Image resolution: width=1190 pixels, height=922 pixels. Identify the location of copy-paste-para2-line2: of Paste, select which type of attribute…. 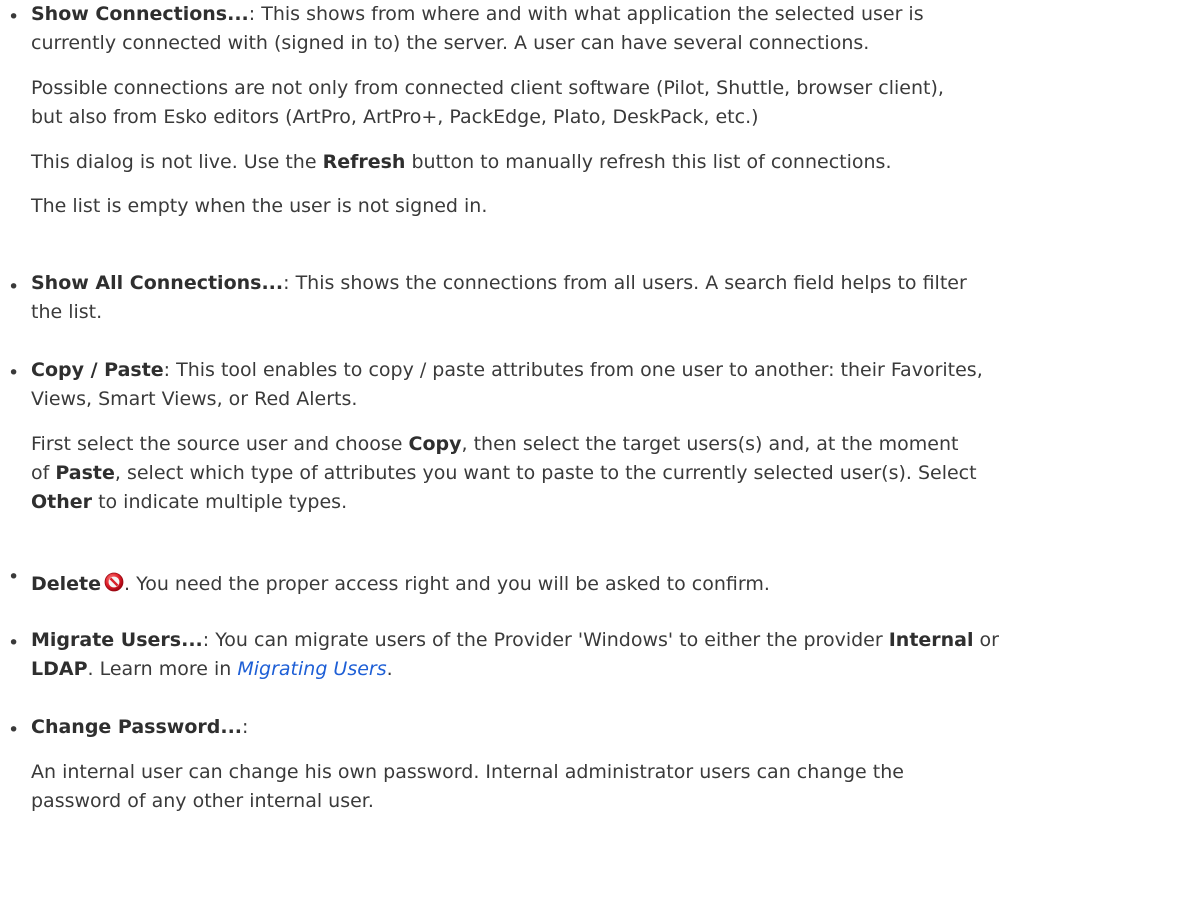
(504, 473).